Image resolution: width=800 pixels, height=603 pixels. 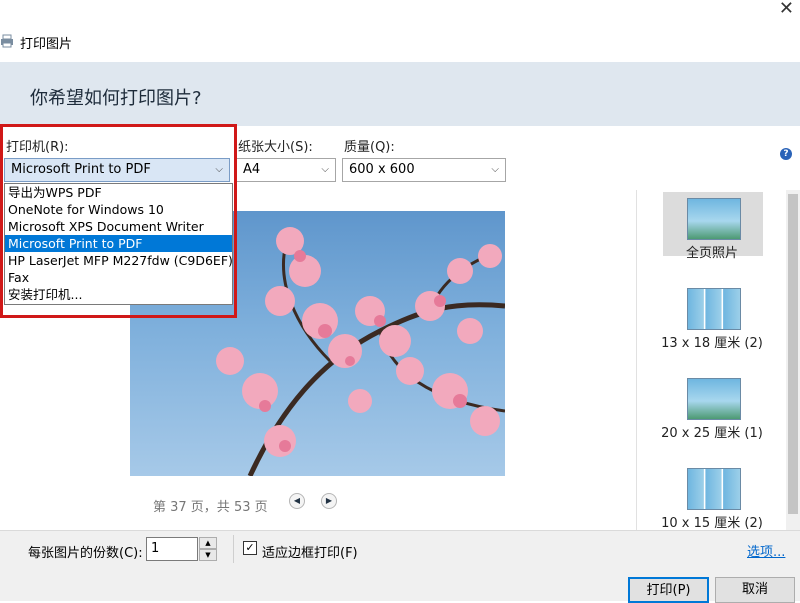 What do you see at coordinates (369, 147) in the screenshot?
I see `quality-label: 质量(Q):` at bounding box center [369, 147].